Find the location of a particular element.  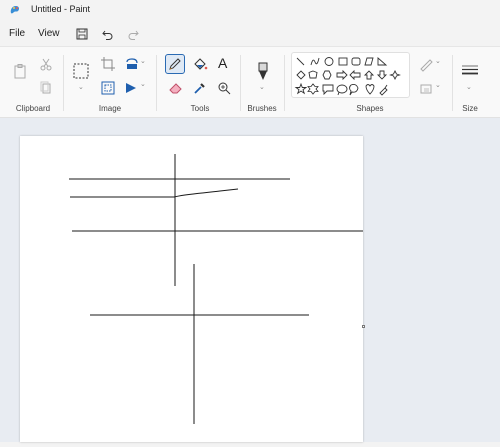

paint-app-icon is located at coordinates (15, 10).